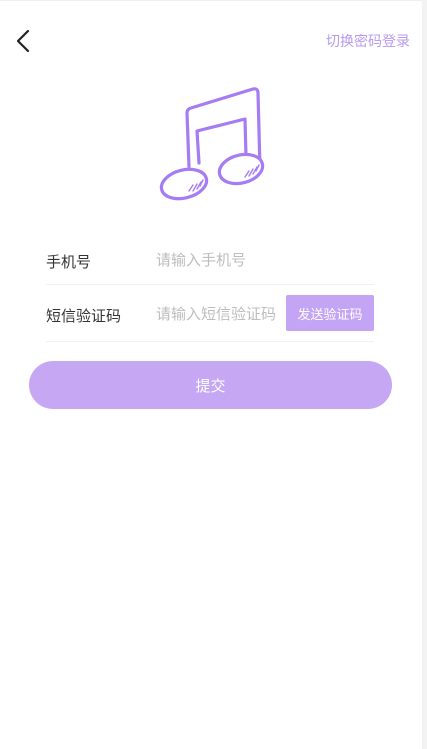 The width and height of the screenshot is (427, 749). What do you see at coordinates (261, 260) in the screenshot?
I see `phone-input` at bounding box center [261, 260].